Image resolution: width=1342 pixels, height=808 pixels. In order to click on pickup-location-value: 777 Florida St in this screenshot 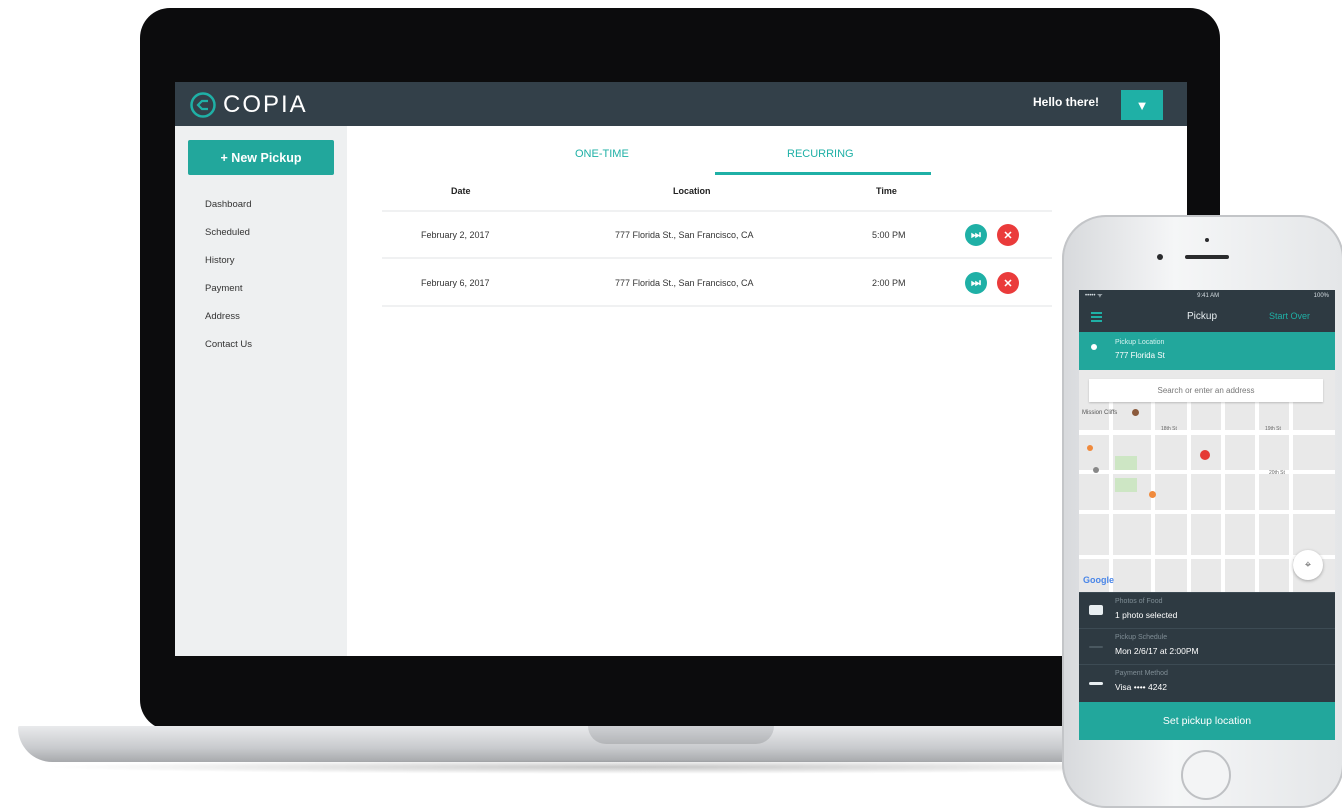, I will do `click(1140, 355)`.